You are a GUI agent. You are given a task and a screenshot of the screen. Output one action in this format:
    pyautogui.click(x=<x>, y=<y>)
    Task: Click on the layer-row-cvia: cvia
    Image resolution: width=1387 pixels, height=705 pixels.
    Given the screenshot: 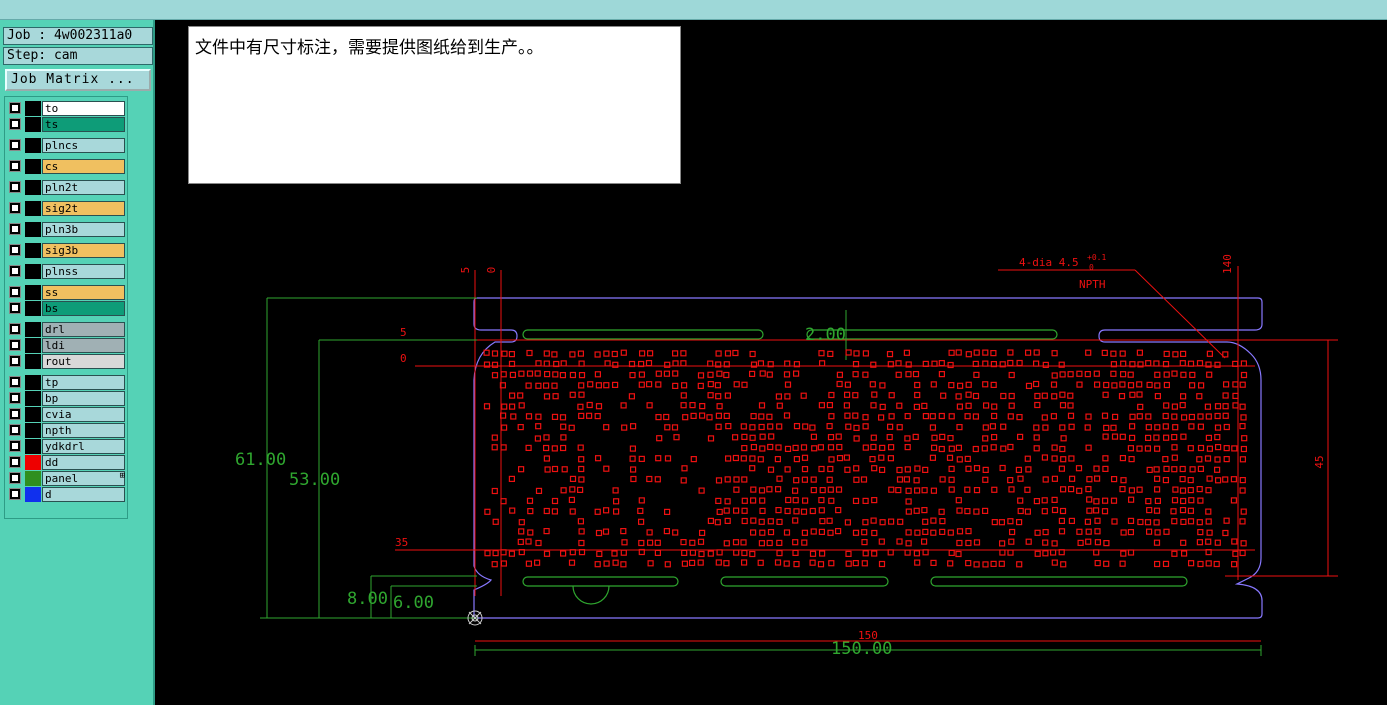 What is the action you would take?
    pyautogui.click(x=67, y=414)
    